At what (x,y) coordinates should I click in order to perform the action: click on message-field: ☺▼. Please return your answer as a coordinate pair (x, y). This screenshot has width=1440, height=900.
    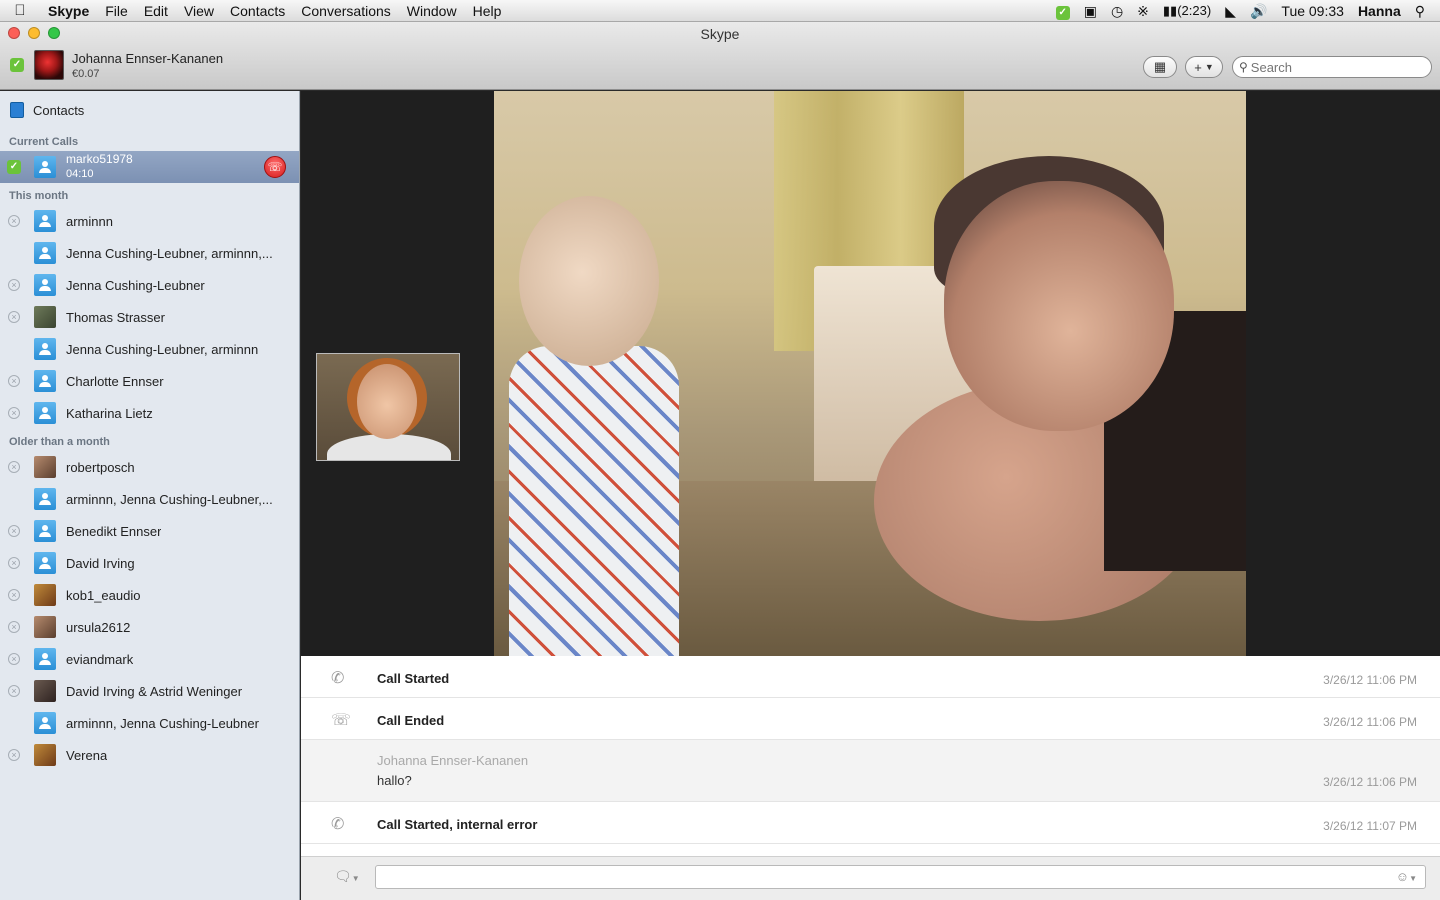
    Looking at the image, I should click on (900, 877).